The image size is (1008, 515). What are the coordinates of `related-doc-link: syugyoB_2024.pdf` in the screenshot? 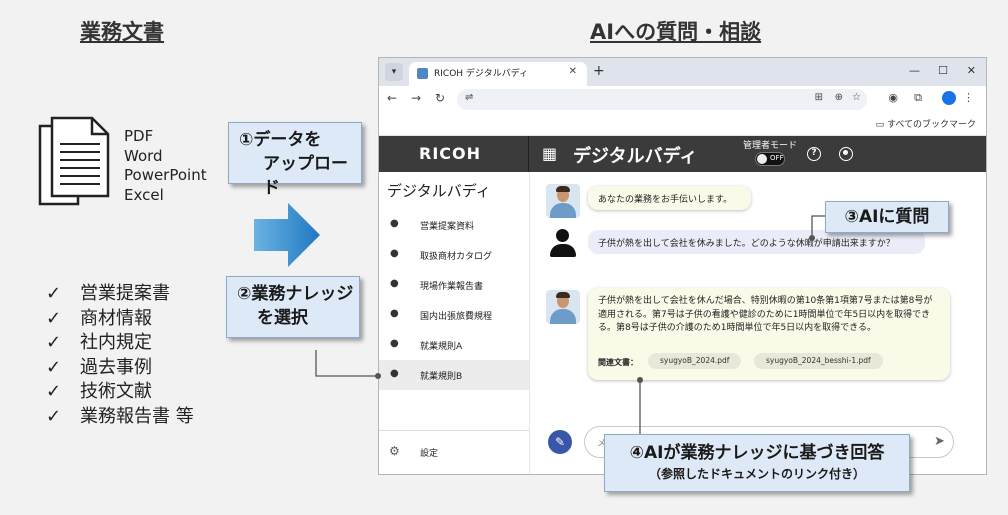 It's located at (695, 361).